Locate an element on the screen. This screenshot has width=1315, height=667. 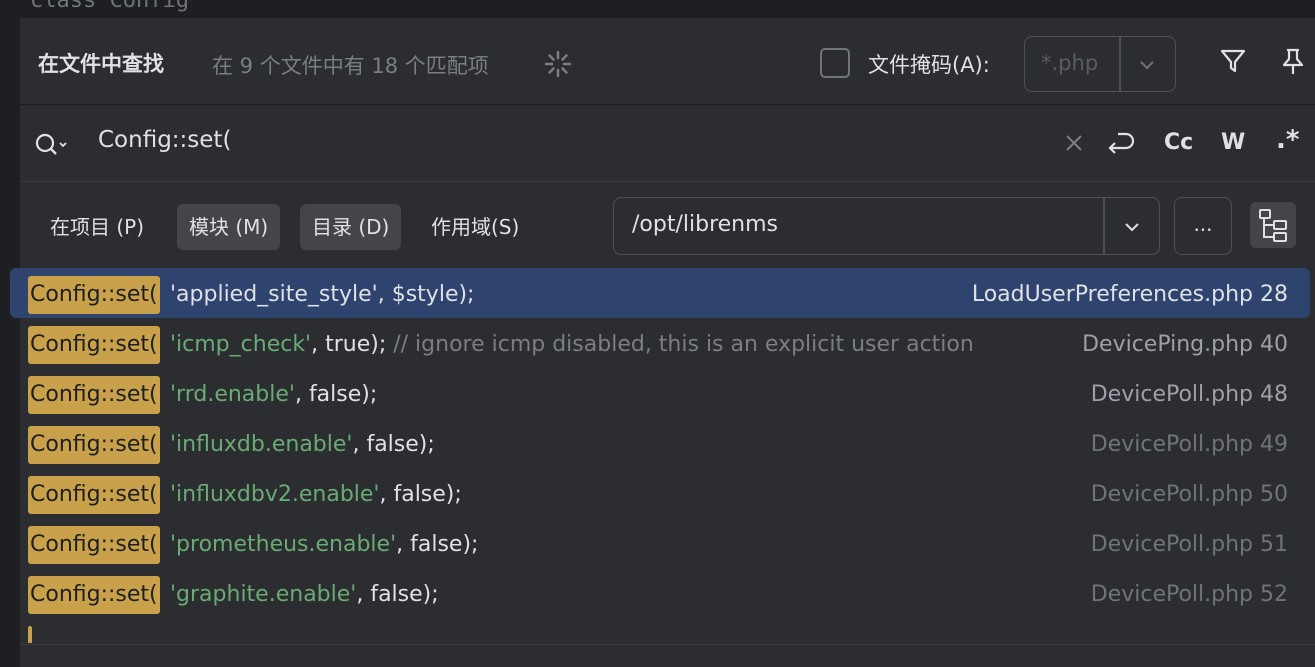
code-rest: , $style); is located at coordinates (426, 294).